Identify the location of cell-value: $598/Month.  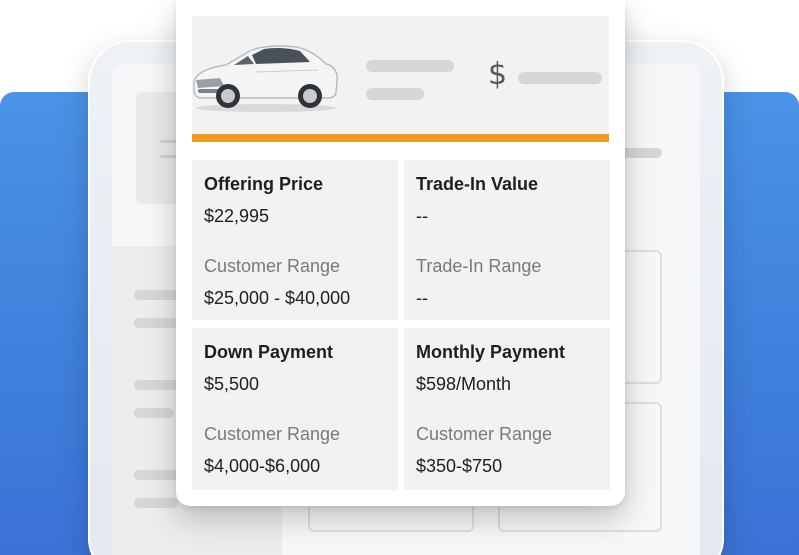
(464, 384).